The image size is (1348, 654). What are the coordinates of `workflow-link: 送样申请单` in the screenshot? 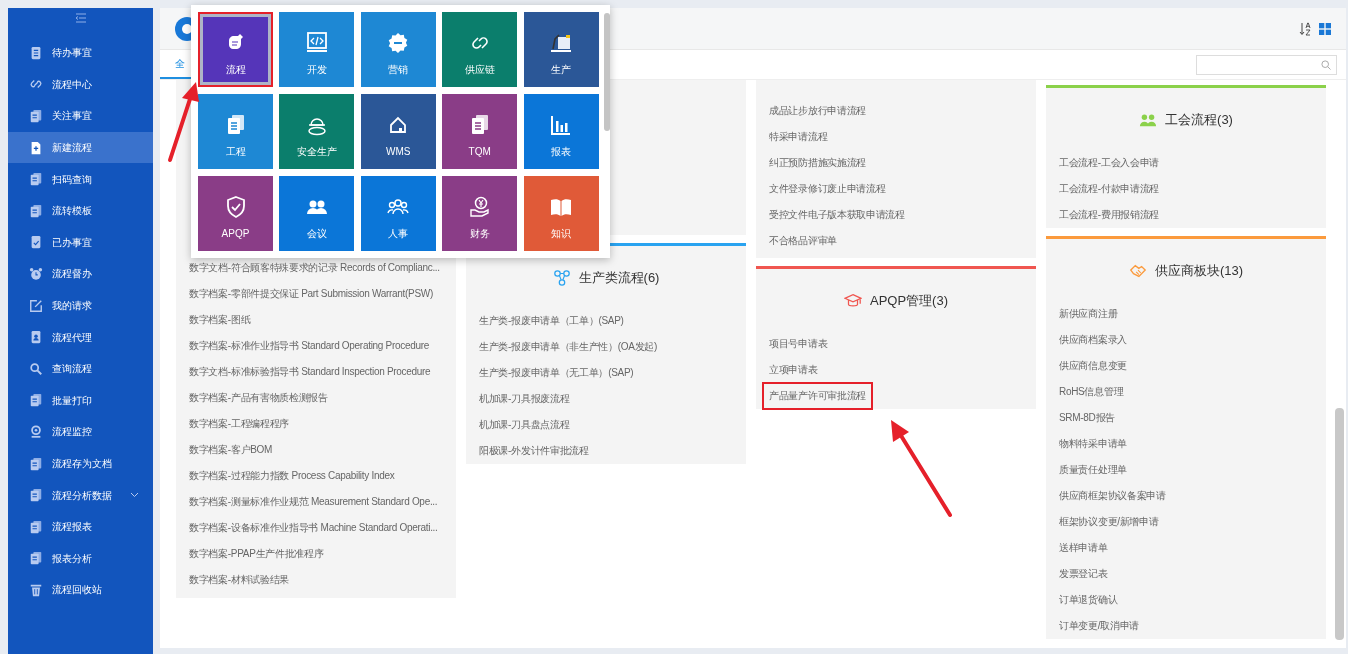 It's located at (1083, 548).